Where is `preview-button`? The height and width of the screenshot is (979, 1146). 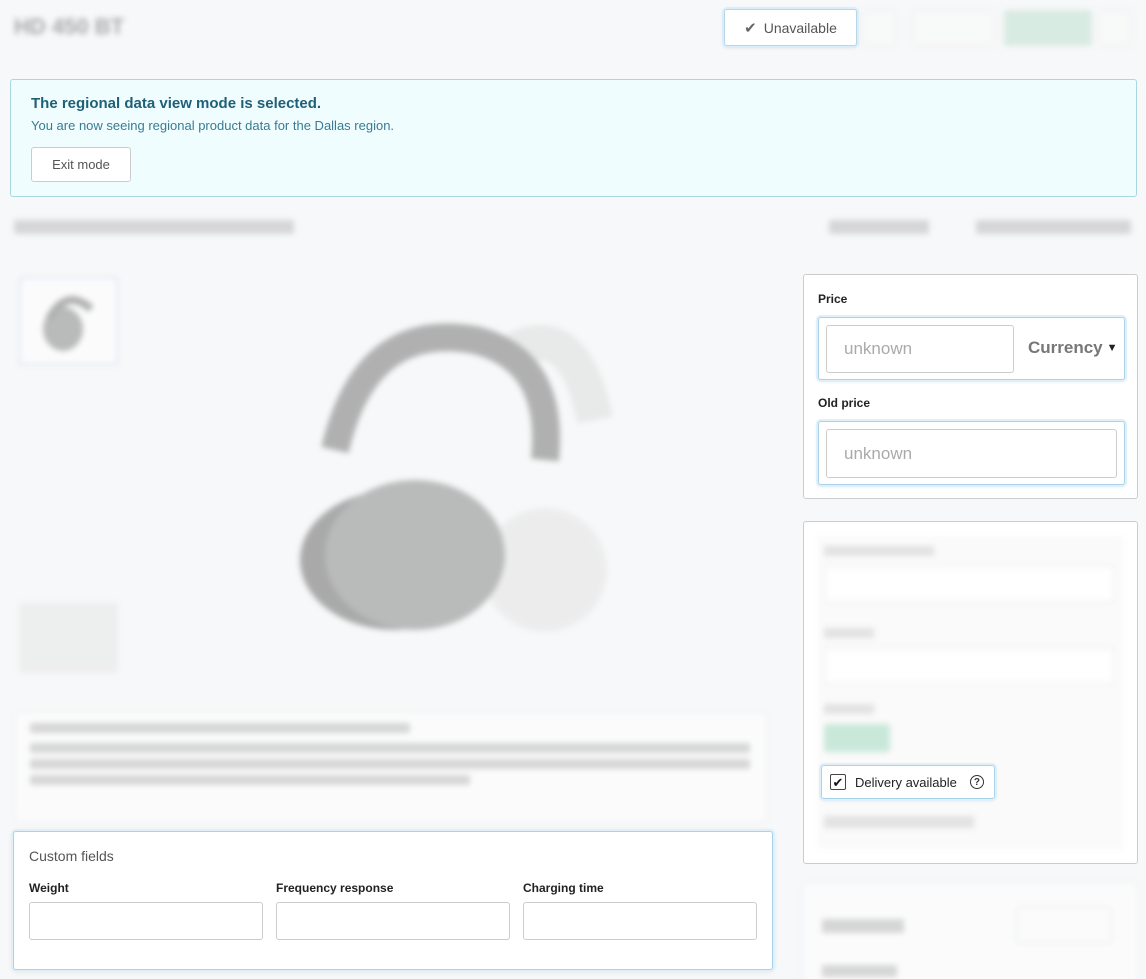
preview-button is located at coordinates (954, 28).